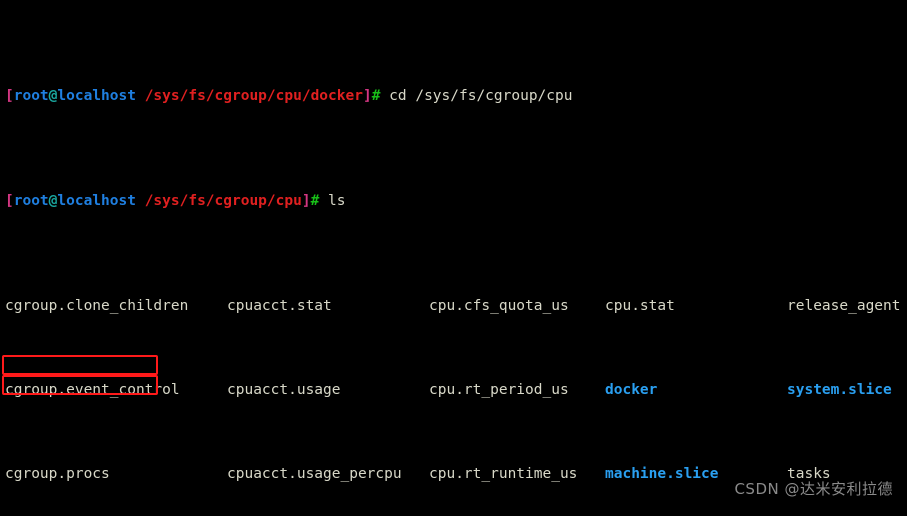 The image size is (907, 516). What do you see at coordinates (499, 390) in the screenshot?
I see `ls-entry: cpu.rt_period_us` at bounding box center [499, 390].